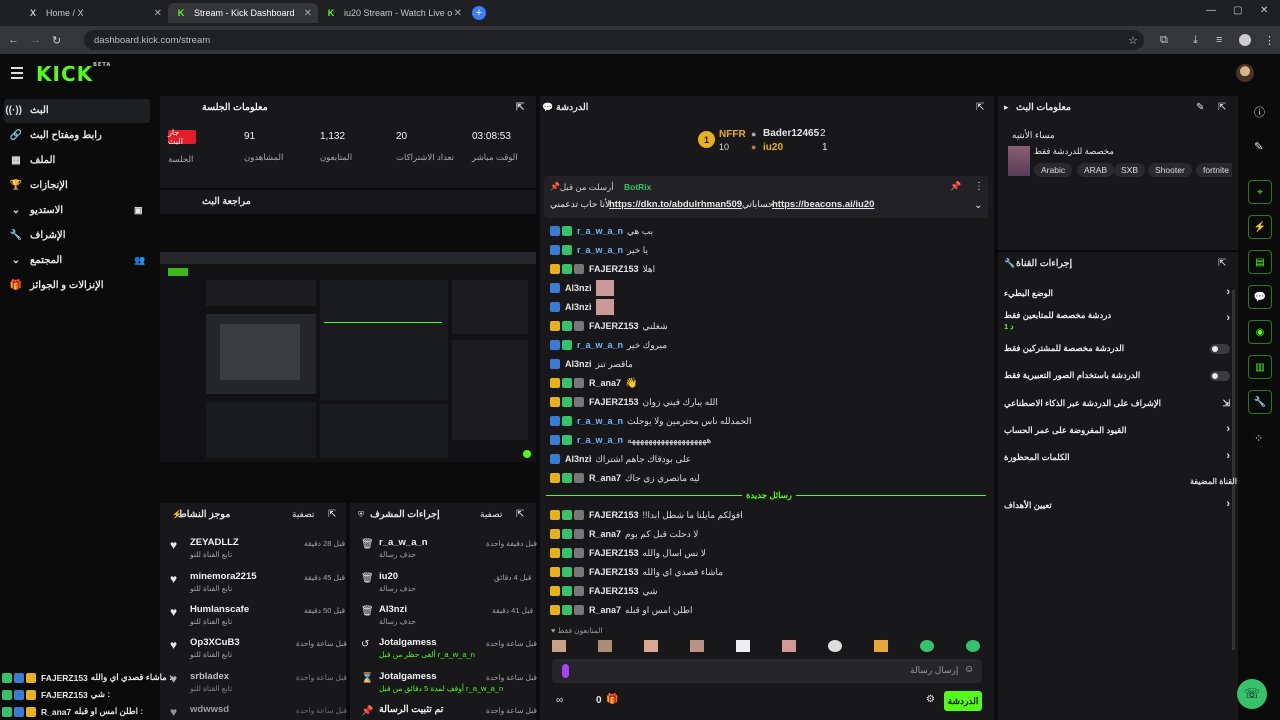 This screenshot has width=1280, height=720. Describe the element at coordinates (1259, 112) in the screenshot. I see `info-circle-icon: ⓘ` at that location.